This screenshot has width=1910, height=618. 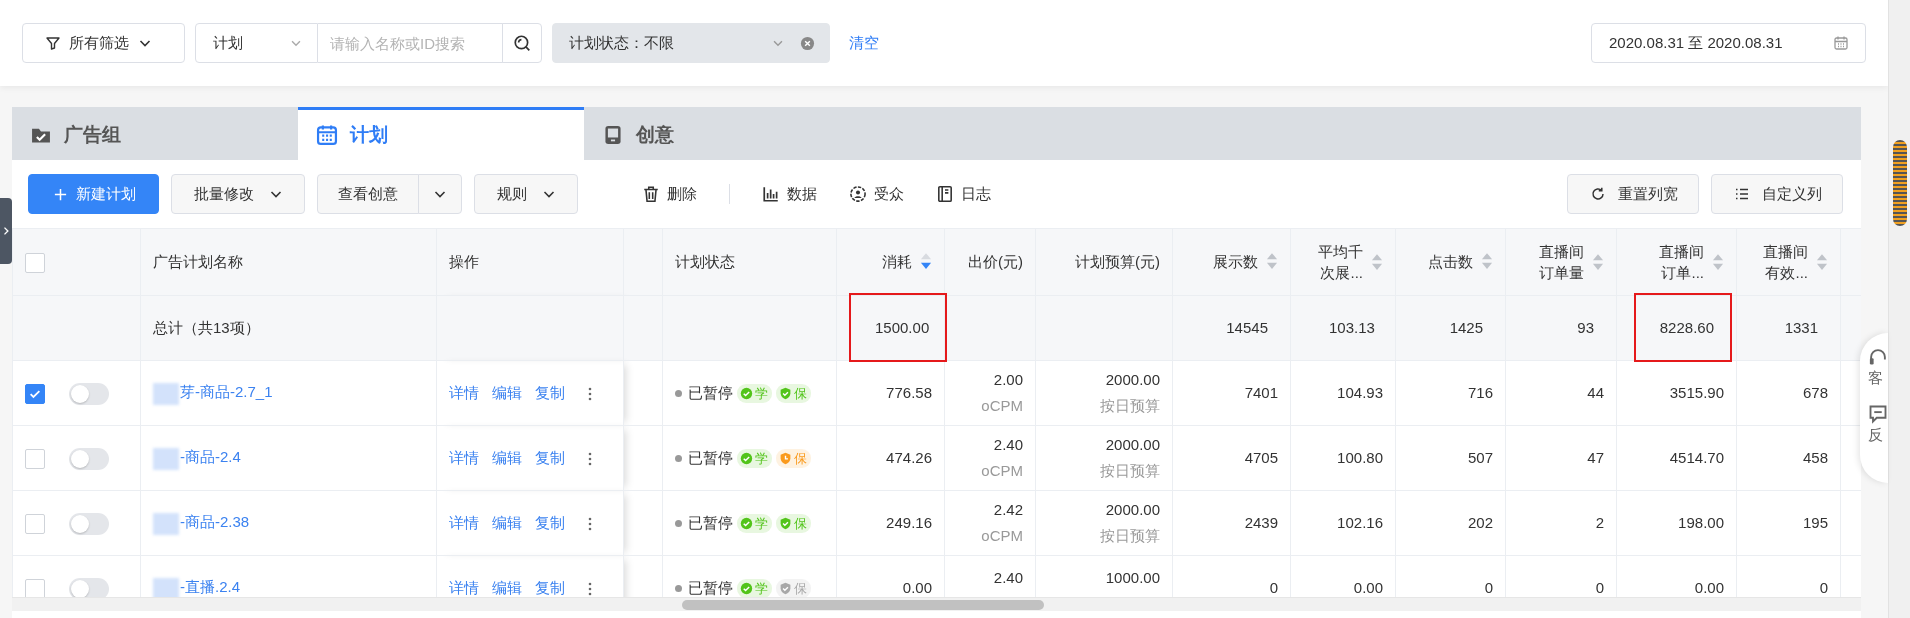 What do you see at coordinates (1007, 578) in the screenshot?
I see `table-cell-text: 2.40` at bounding box center [1007, 578].